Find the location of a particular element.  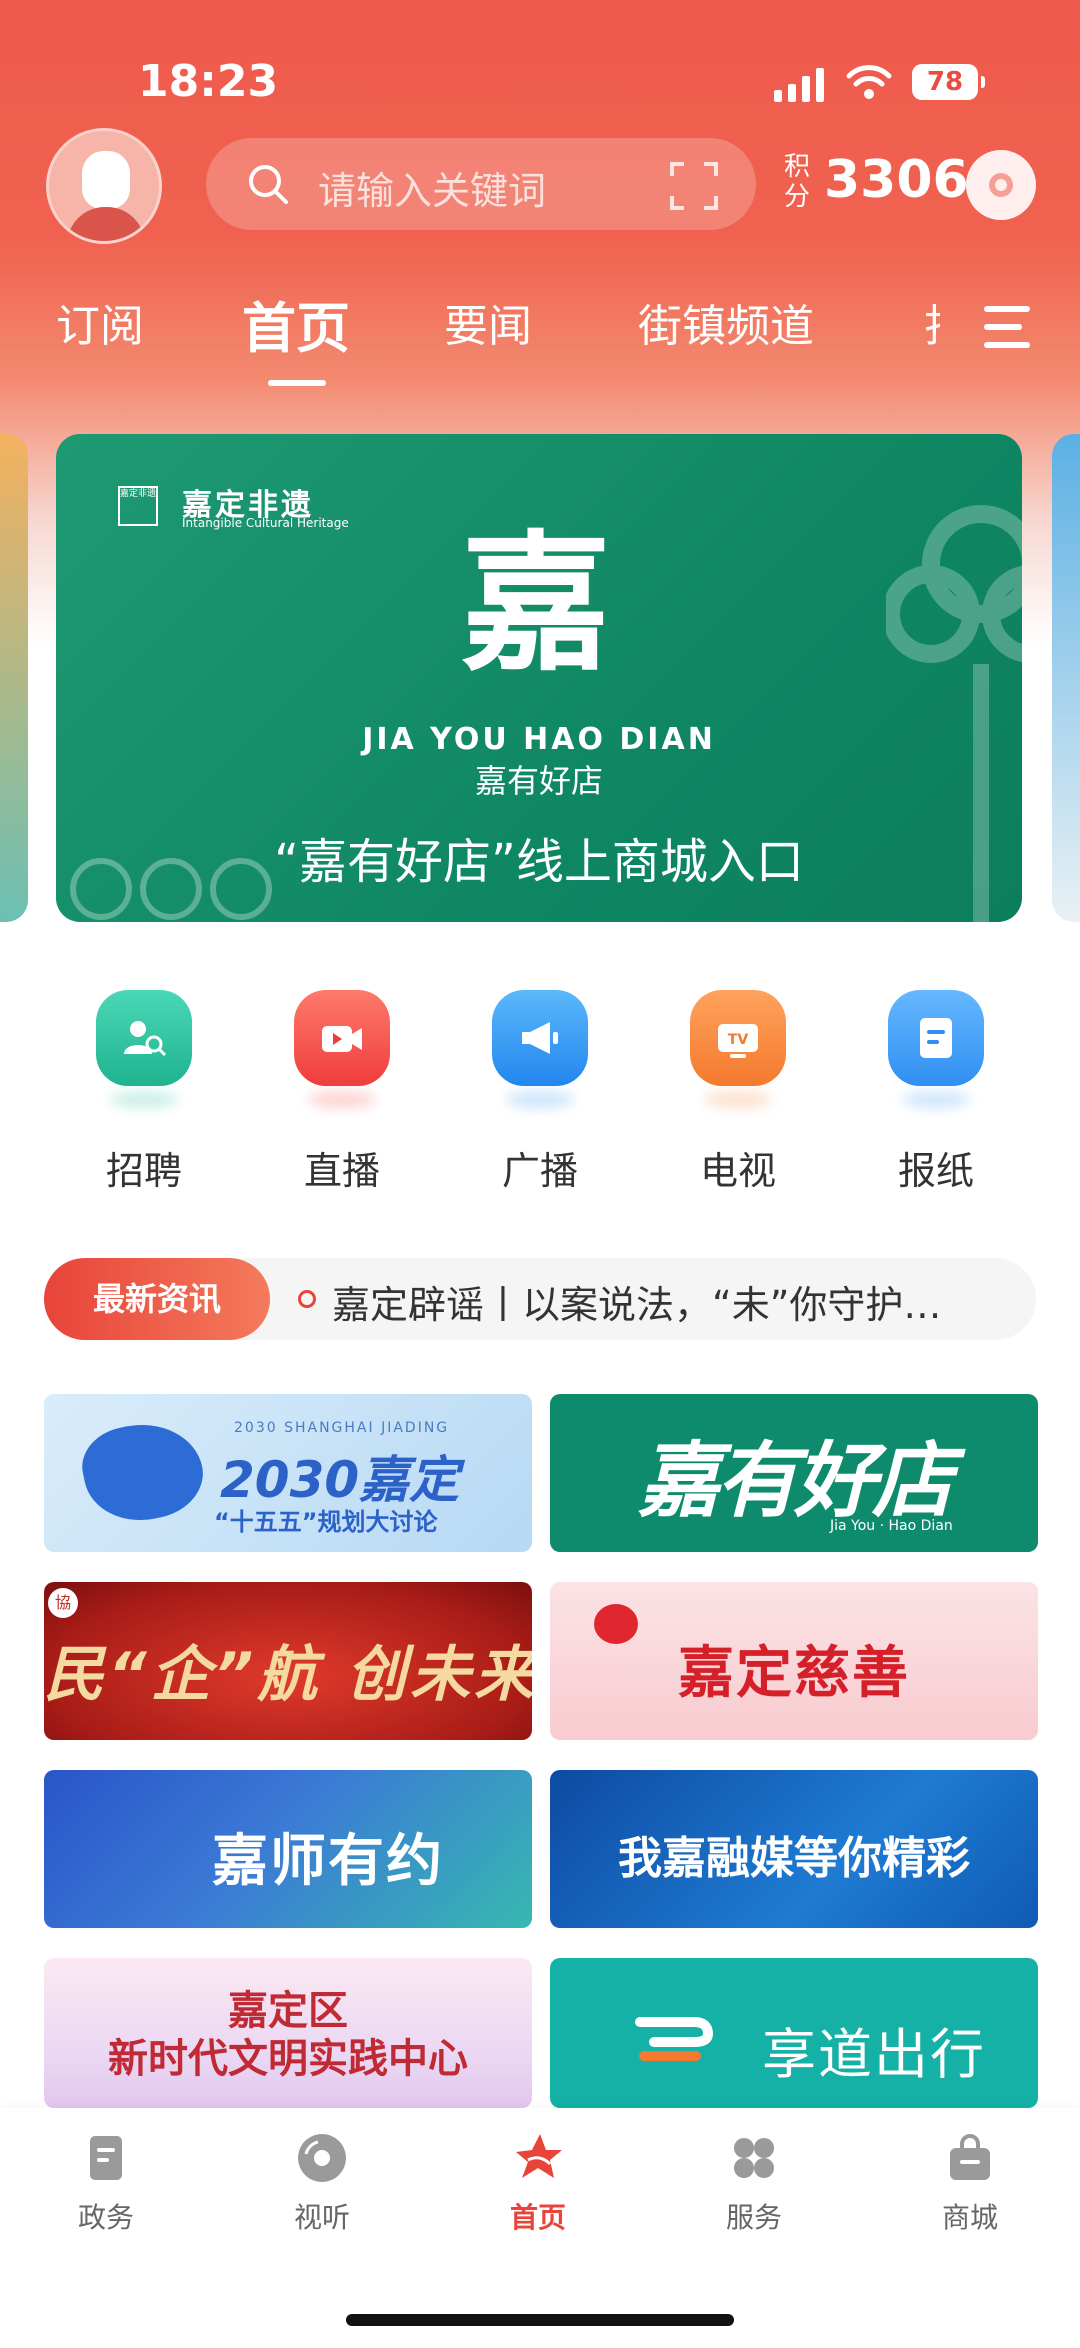

nav-label: 政务 is located at coordinates (105, 2217).